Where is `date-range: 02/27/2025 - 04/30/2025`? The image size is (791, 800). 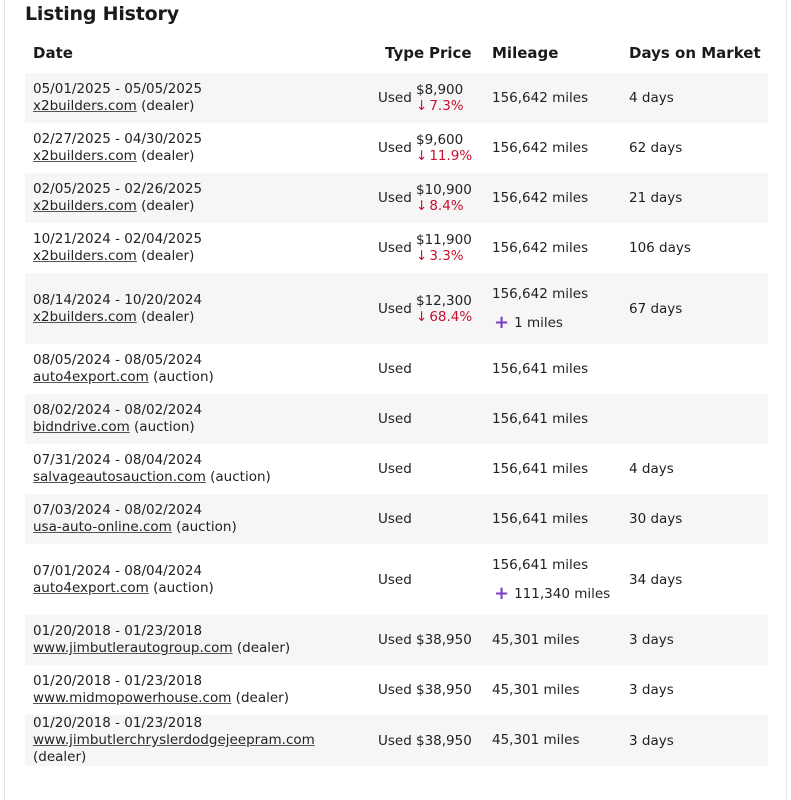 date-range: 02/27/2025 - 04/30/2025 is located at coordinates (118, 139).